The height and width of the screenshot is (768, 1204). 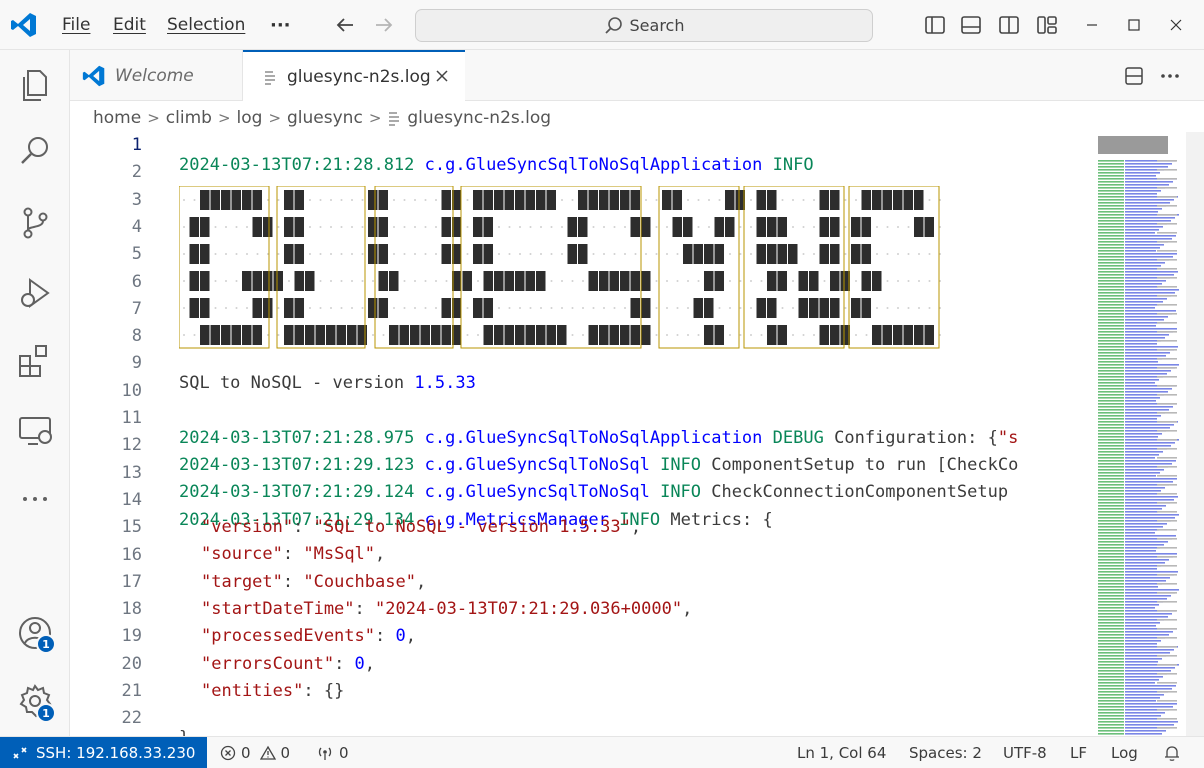 I want to click on minimize-icon, so click(x=1092, y=25).